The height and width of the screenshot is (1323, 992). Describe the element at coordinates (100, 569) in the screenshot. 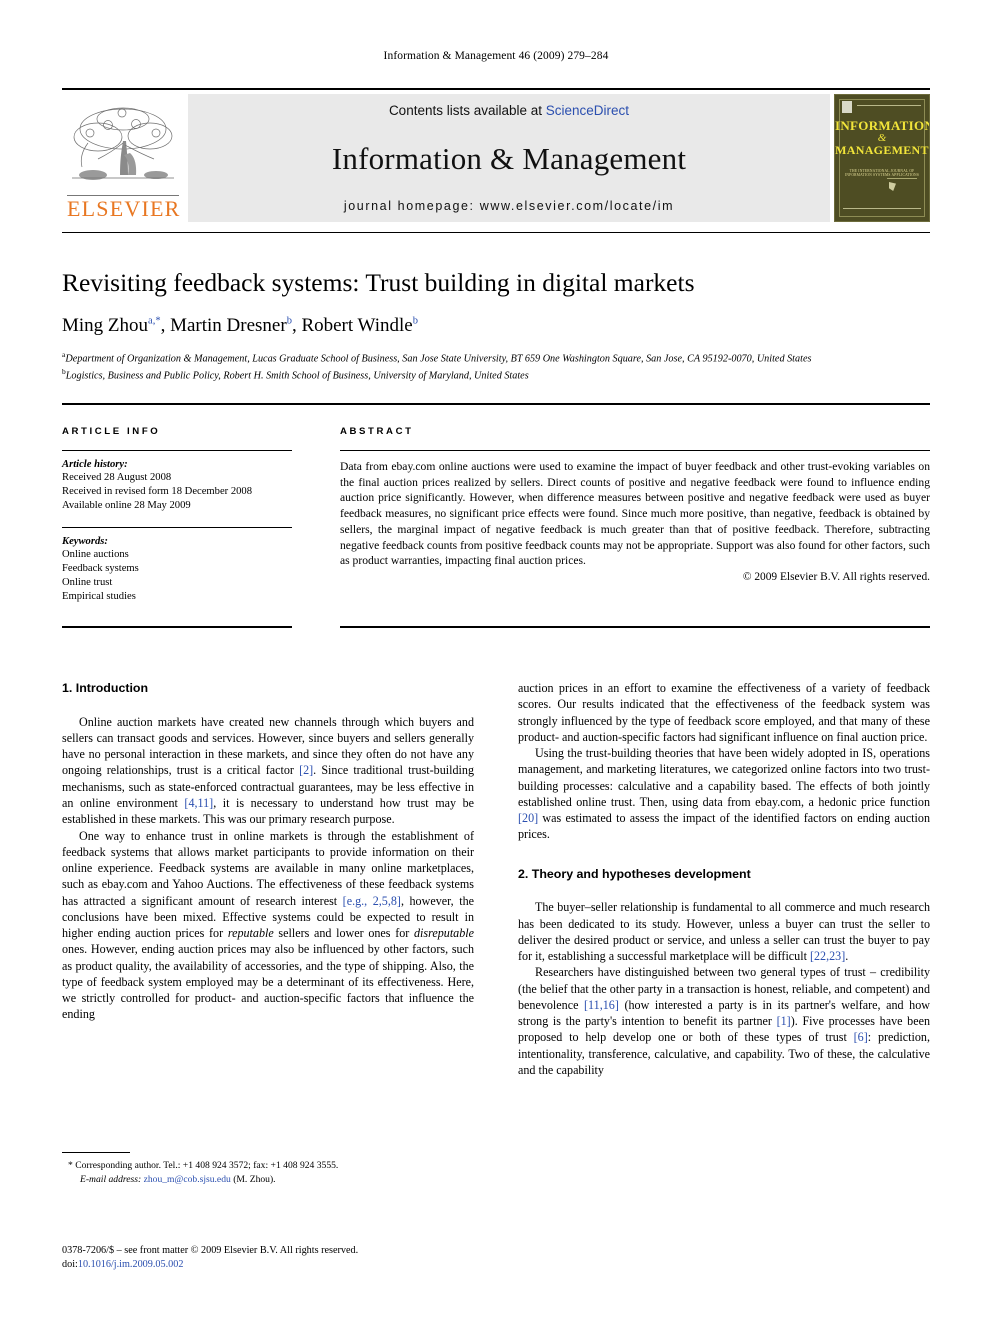

I see `keyword-item: Feedback systems` at that location.